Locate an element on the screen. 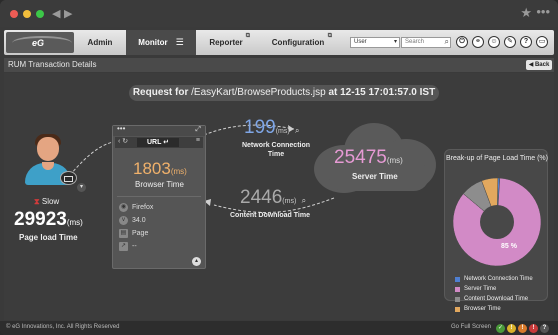  browser-name-row: ◉ Firefox is located at coordinates (136, 207).